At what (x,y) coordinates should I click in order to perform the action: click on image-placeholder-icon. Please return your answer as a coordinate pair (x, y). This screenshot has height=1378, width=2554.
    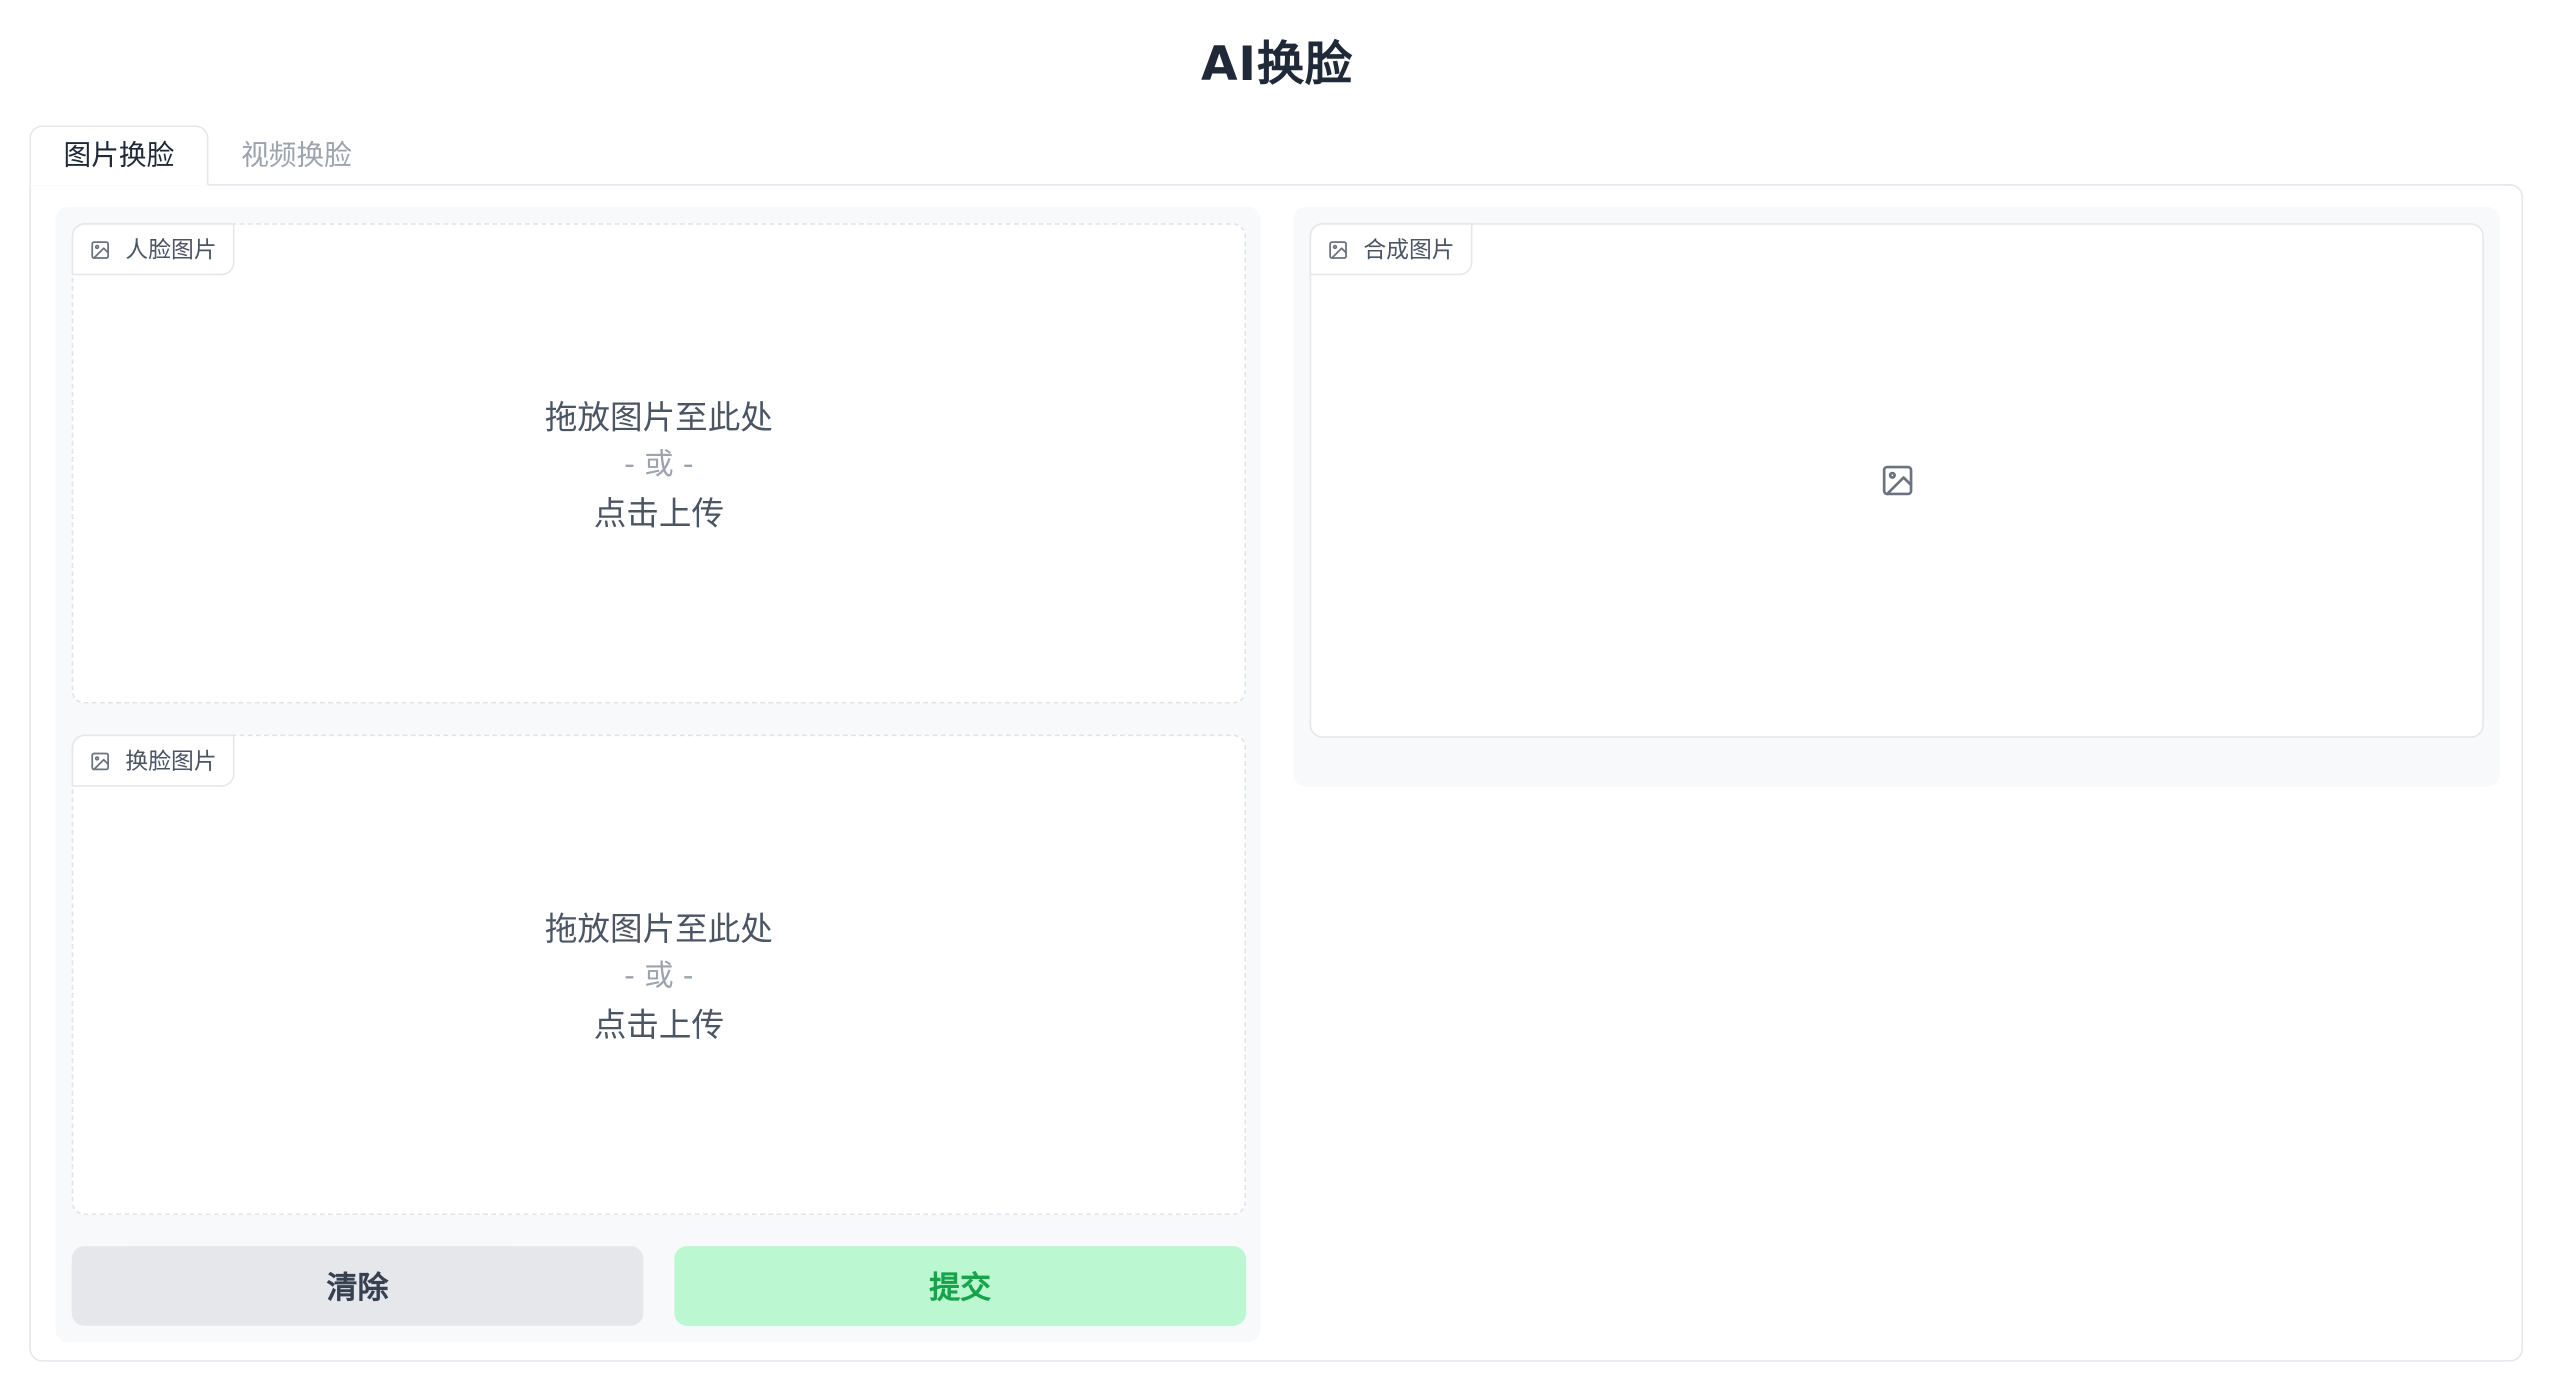
    Looking at the image, I should click on (1897, 481).